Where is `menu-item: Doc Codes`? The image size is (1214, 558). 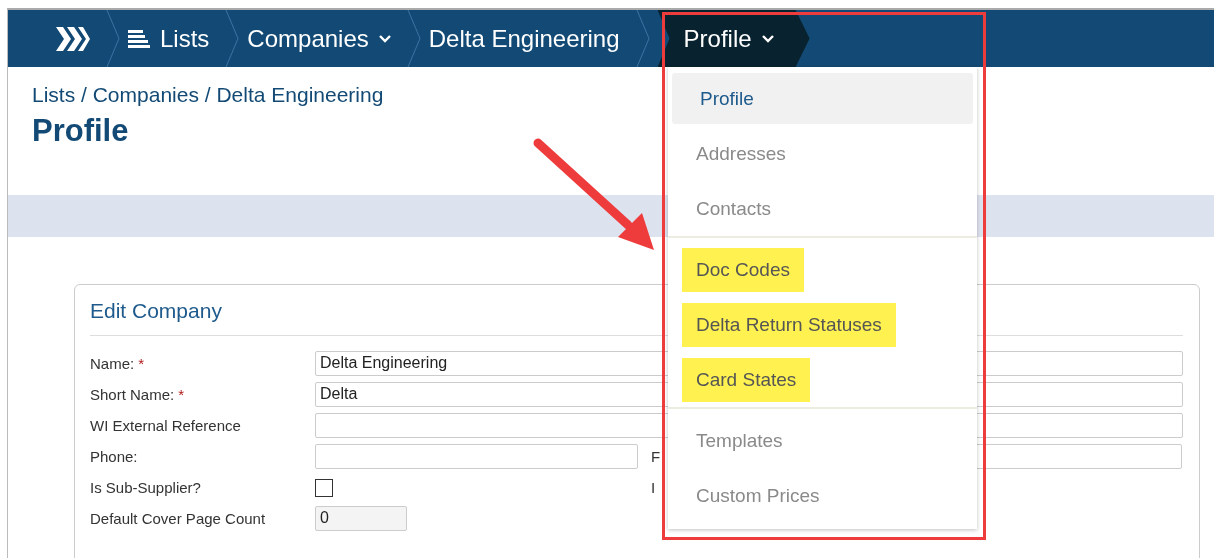
menu-item: Doc Codes is located at coordinates (743, 269).